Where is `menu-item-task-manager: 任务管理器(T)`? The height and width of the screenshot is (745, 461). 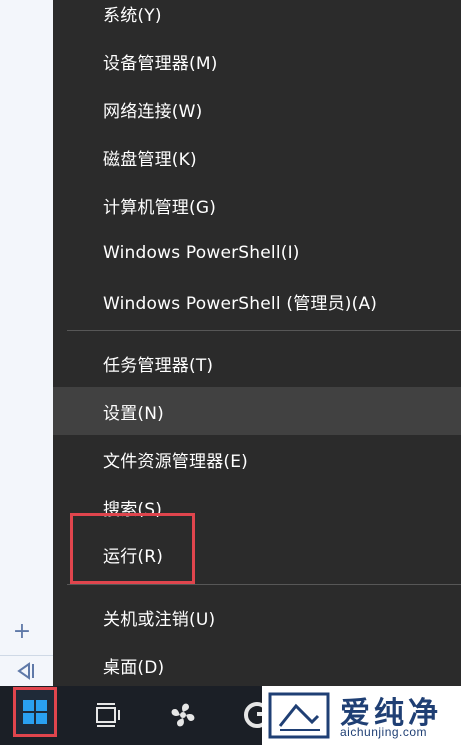 menu-item-task-manager: 任务管理器(T) is located at coordinates (257, 363).